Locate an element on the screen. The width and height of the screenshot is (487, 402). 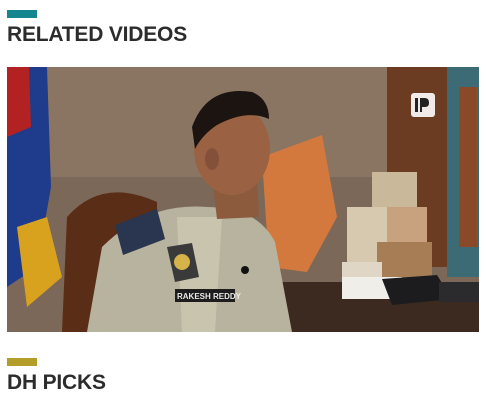
officer-name-tag: RAKESH REDDY is located at coordinates (209, 296).